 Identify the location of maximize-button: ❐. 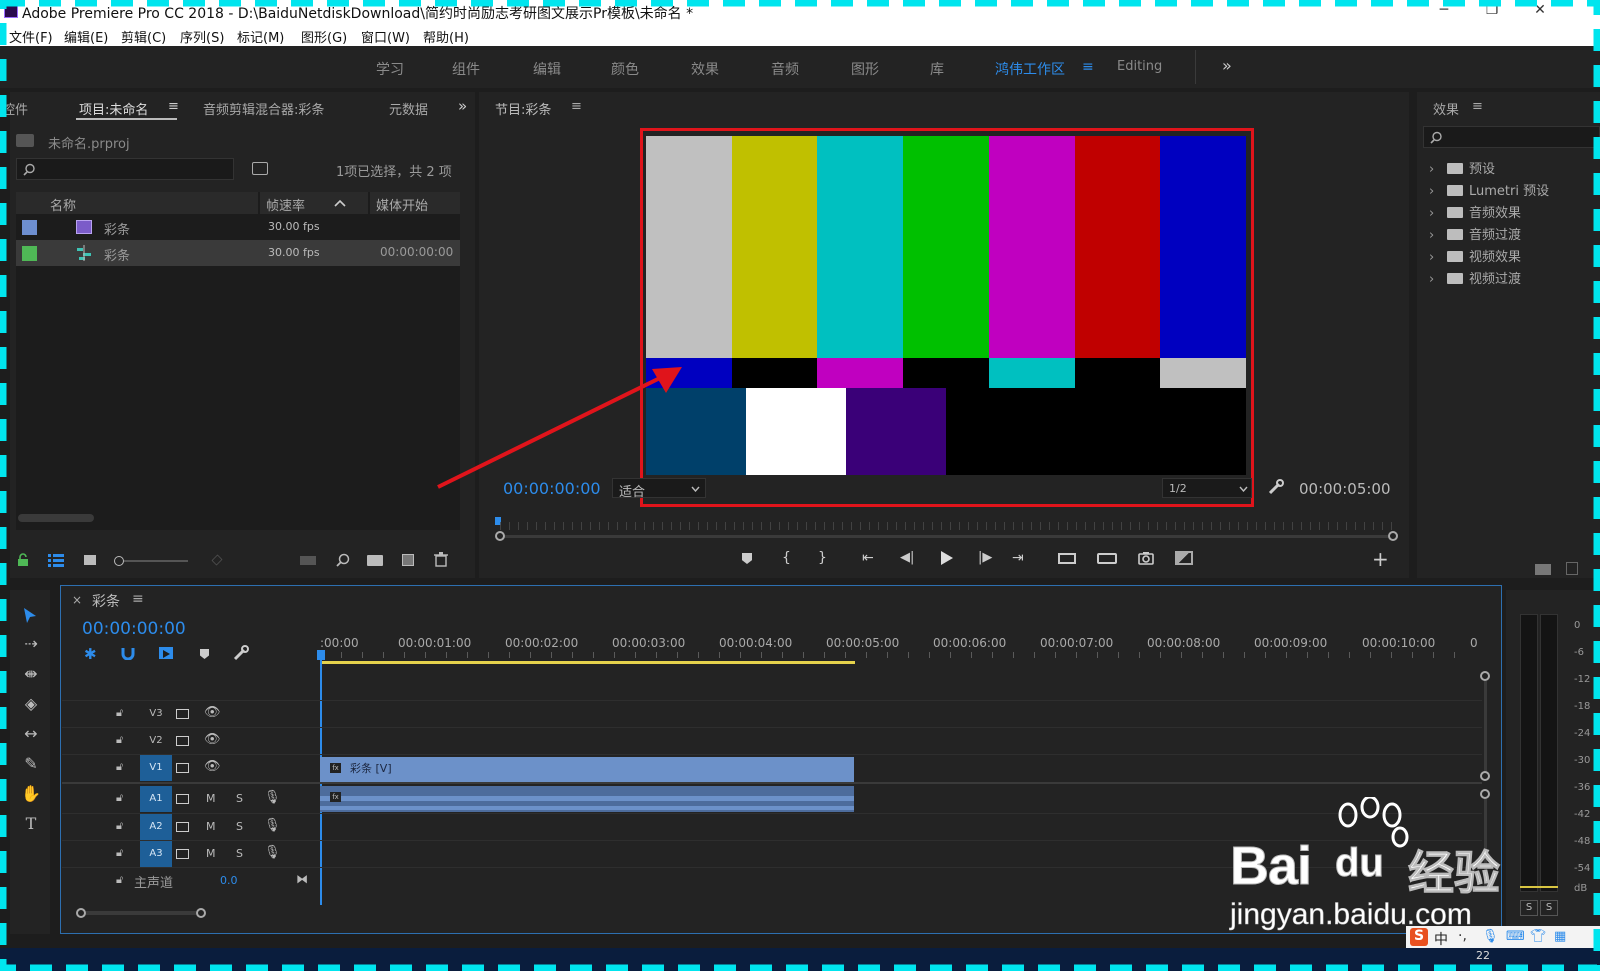
(1492, 12).